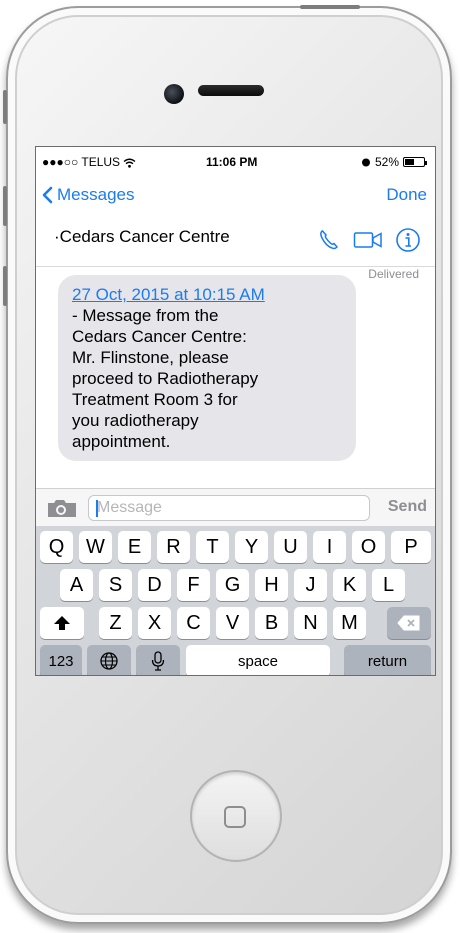 Image resolution: width=460 pixels, height=933 pixels. I want to click on message-line: proceed to Radiotherapy, so click(165, 378).